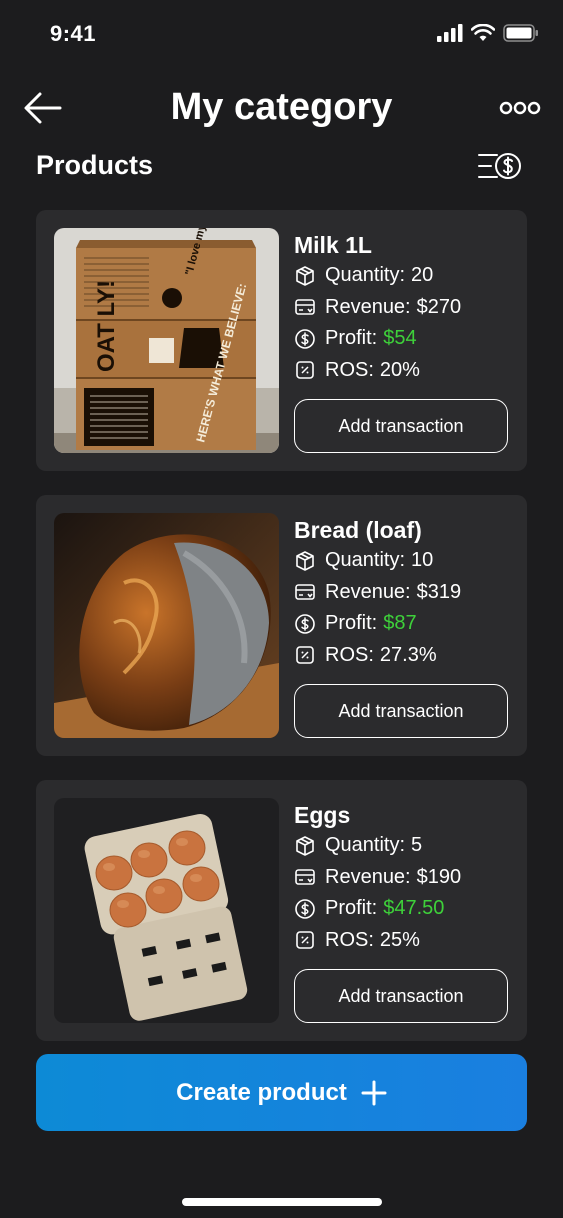 The width and height of the screenshot is (563, 1218). I want to click on quantity-value: 20, so click(422, 275).